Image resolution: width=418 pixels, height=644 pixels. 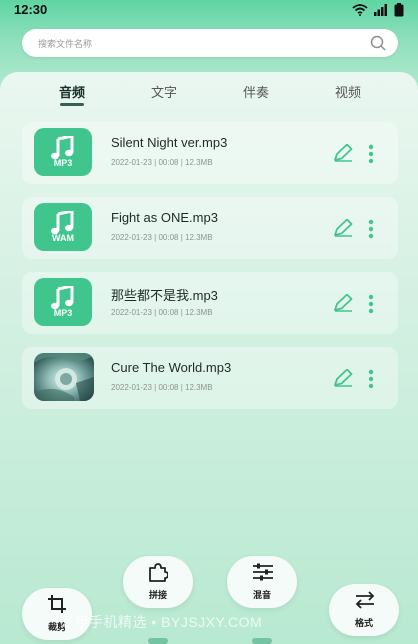 What do you see at coordinates (364, 610) in the screenshot?
I see `format-button: 格式` at bounding box center [364, 610].